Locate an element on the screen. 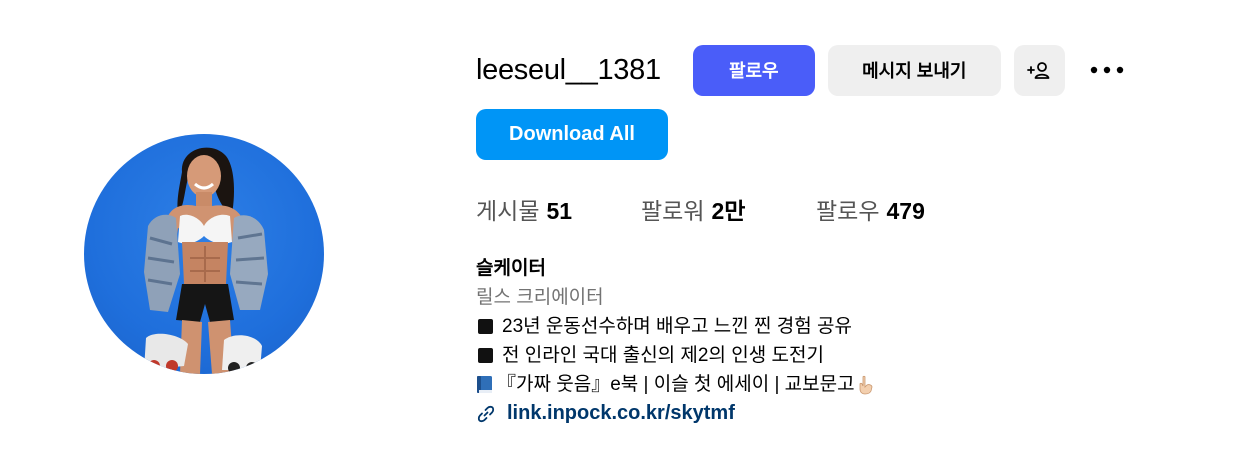  pointing-down-hand-icon is located at coordinates (865, 384).